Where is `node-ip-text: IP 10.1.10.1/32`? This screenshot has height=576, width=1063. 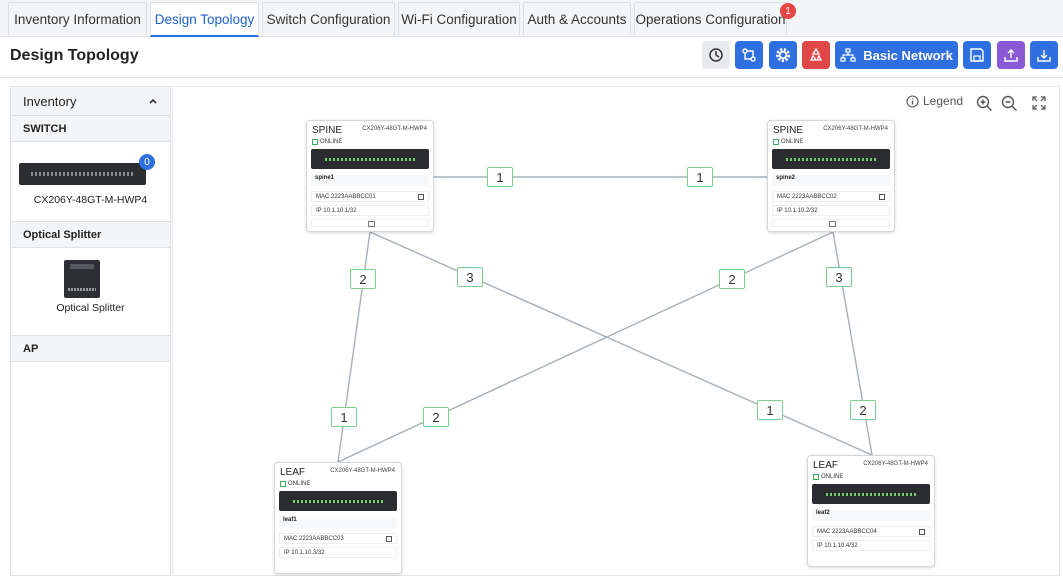 node-ip-text: IP 10.1.10.1/32 is located at coordinates (336, 210).